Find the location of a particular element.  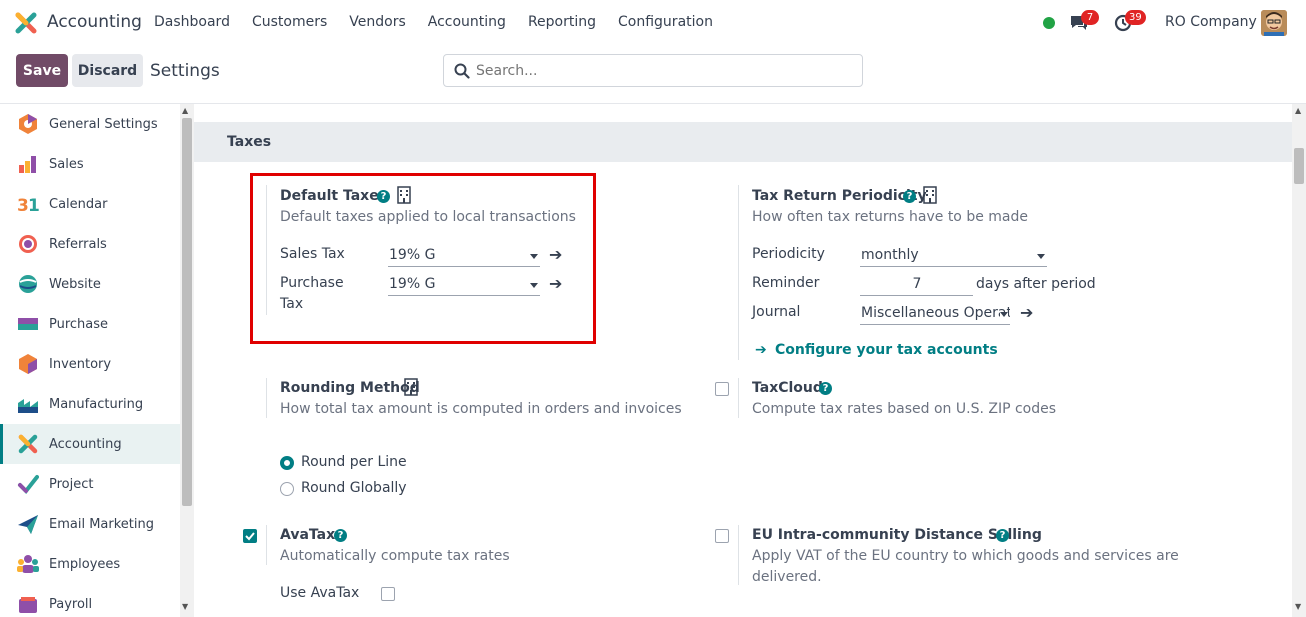

page-title: Settings is located at coordinates (185, 71).